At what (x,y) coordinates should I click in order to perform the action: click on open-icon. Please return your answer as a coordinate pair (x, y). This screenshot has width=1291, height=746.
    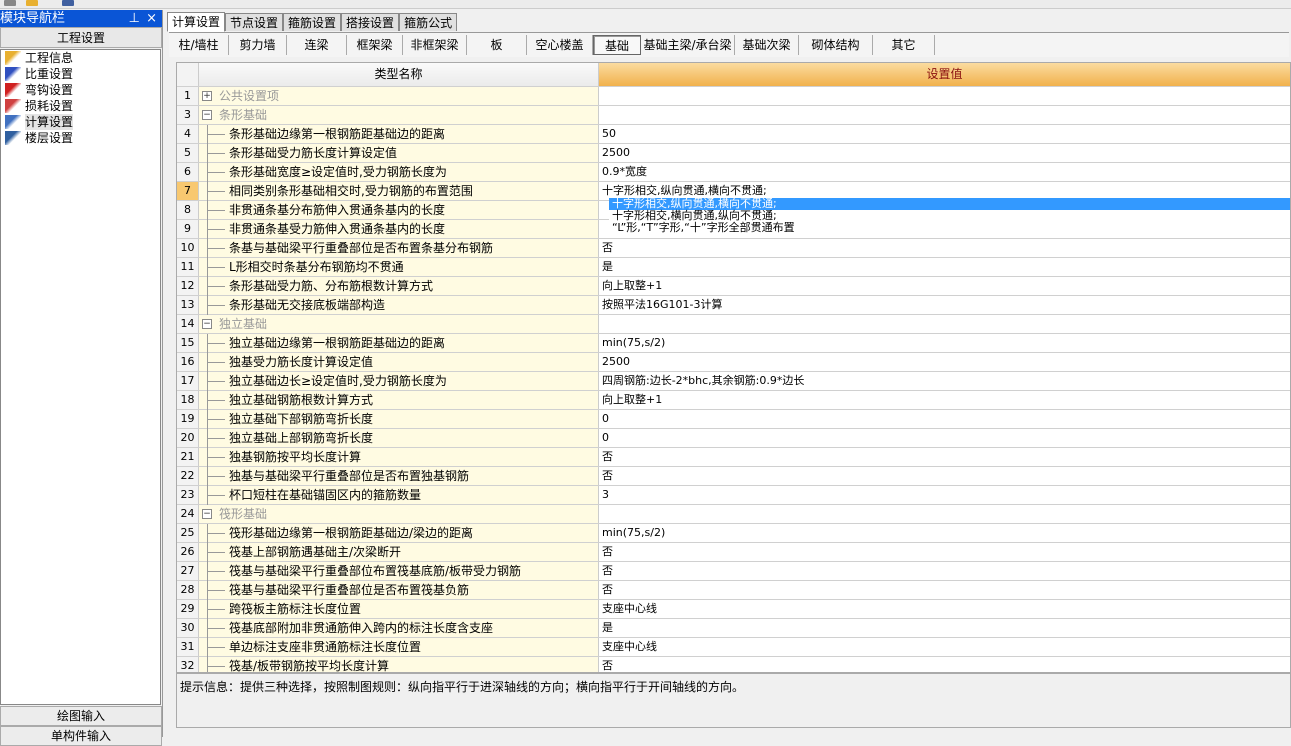
    Looking at the image, I should click on (32, 3).